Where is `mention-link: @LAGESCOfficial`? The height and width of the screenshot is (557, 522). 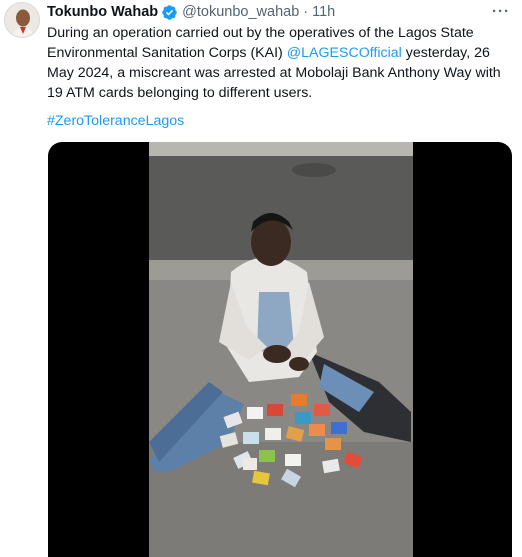 mention-link: @LAGESCOfficial is located at coordinates (344, 53).